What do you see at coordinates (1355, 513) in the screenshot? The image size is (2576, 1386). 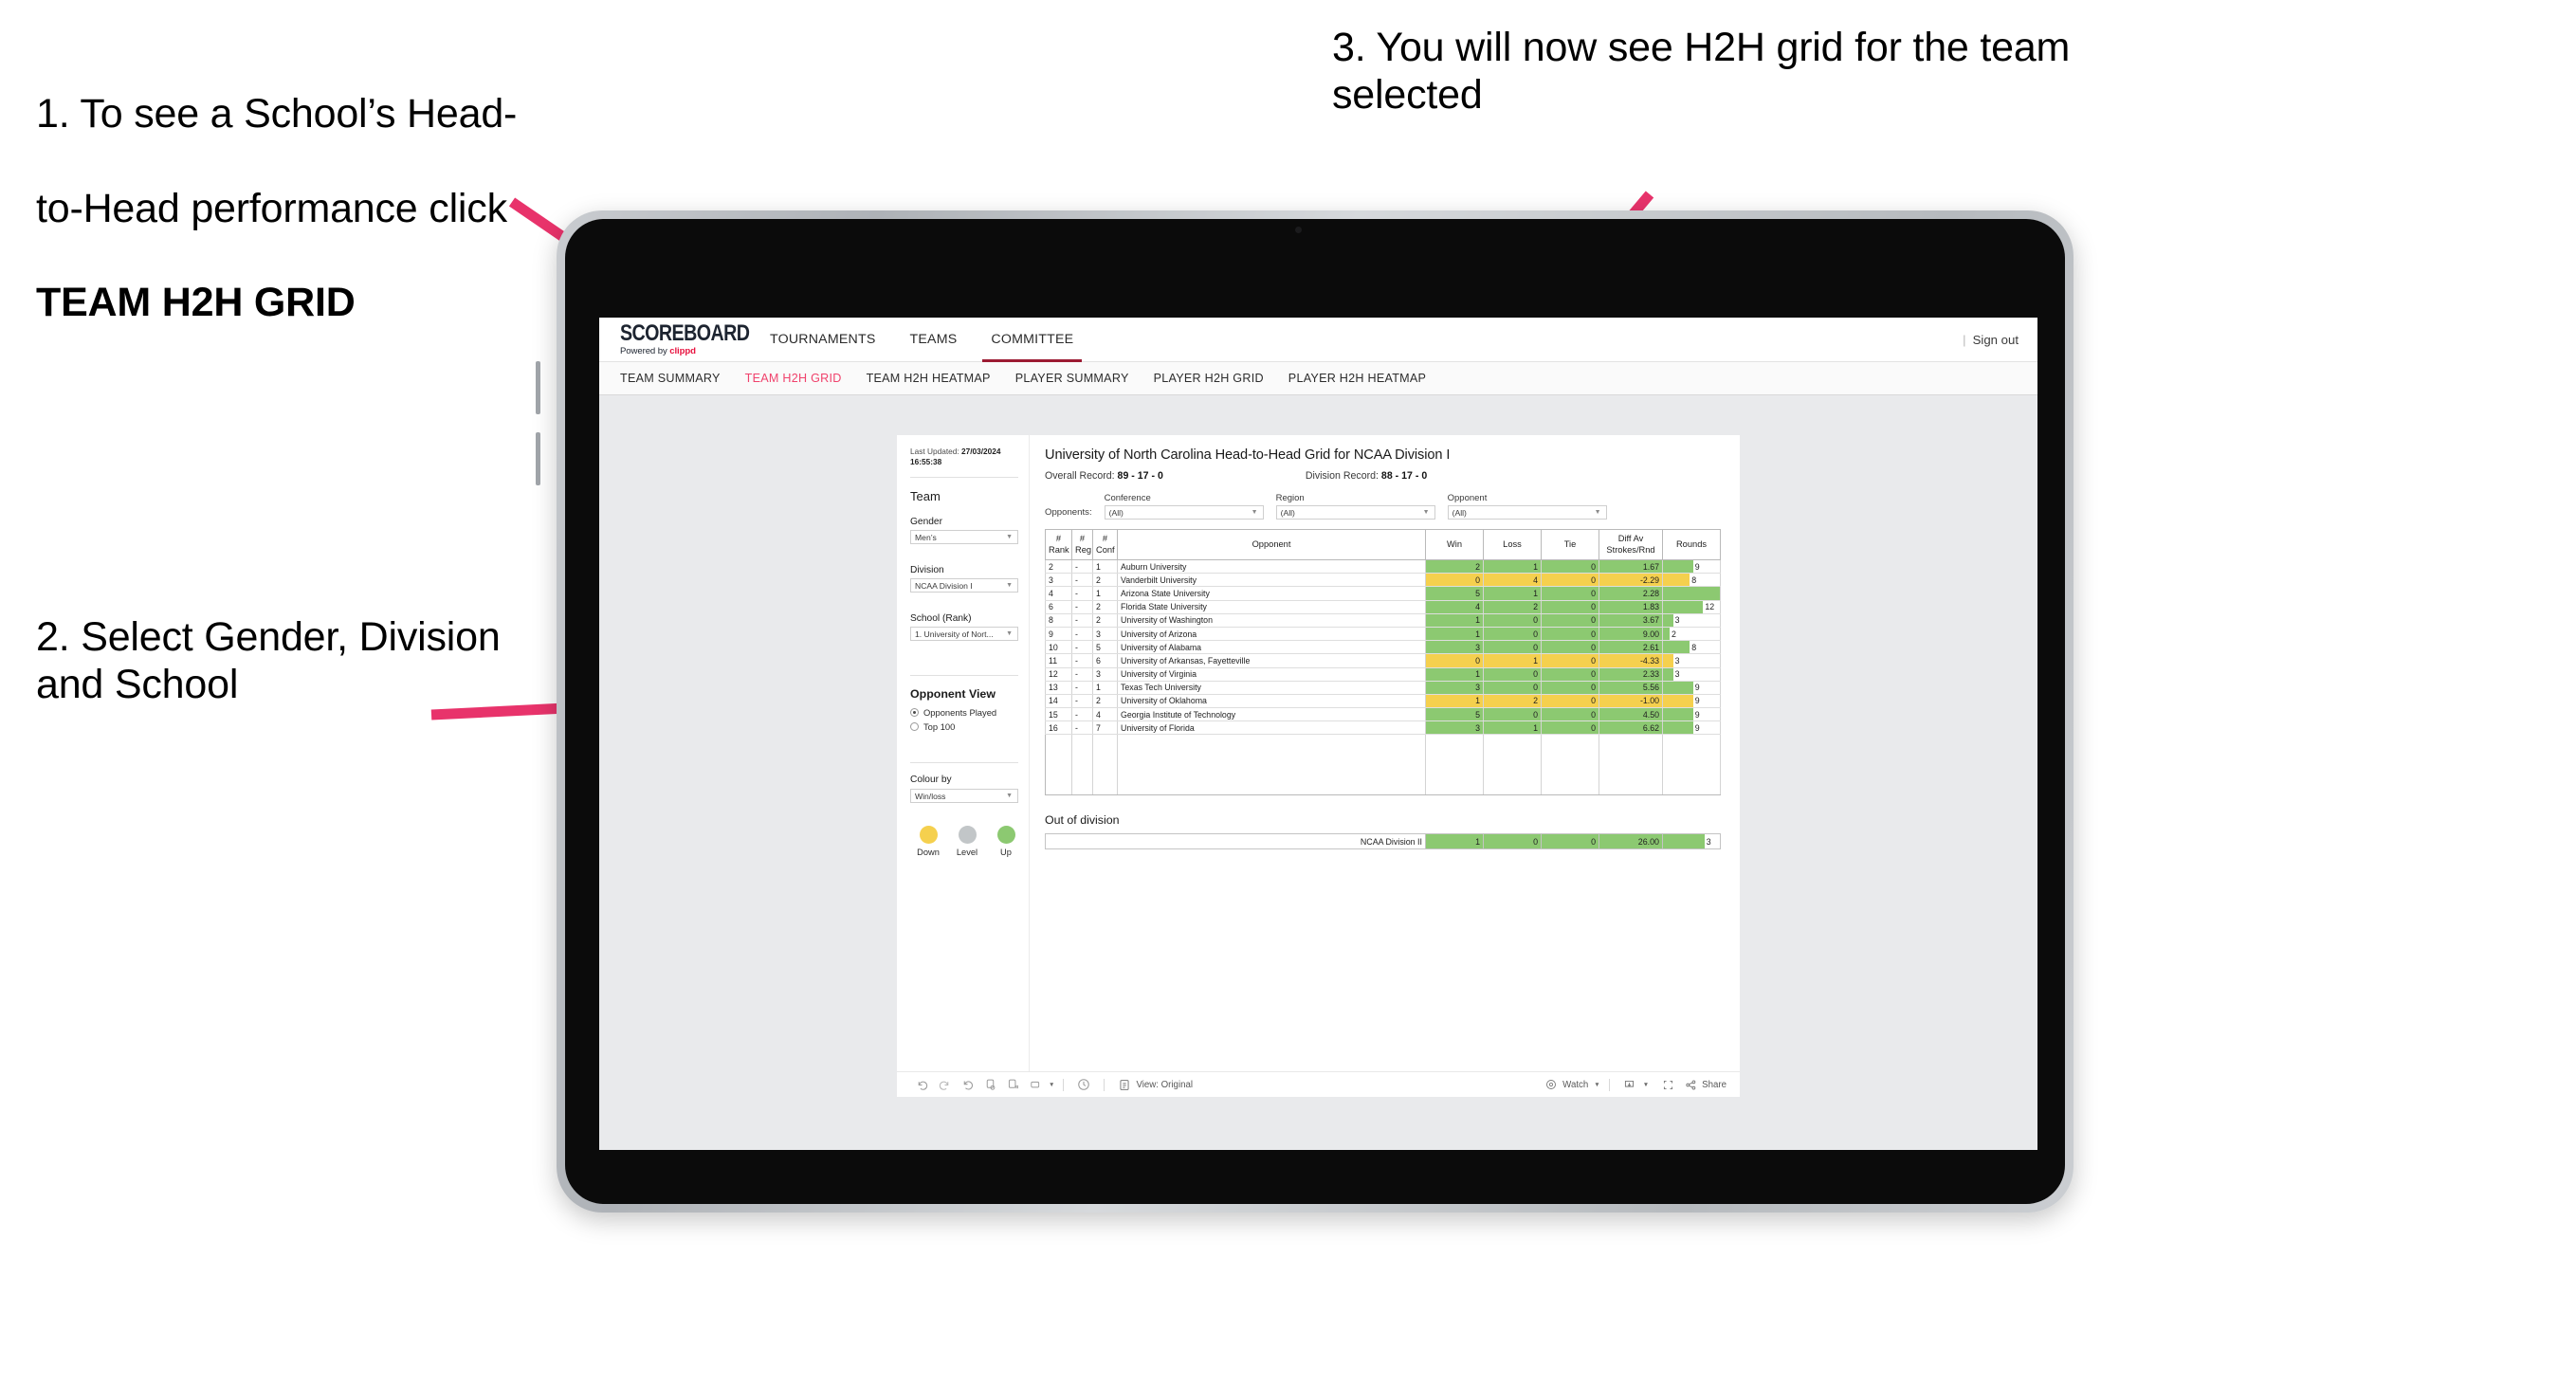 I see `filter-region-select: (All) ▼` at bounding box center [1355, 513].